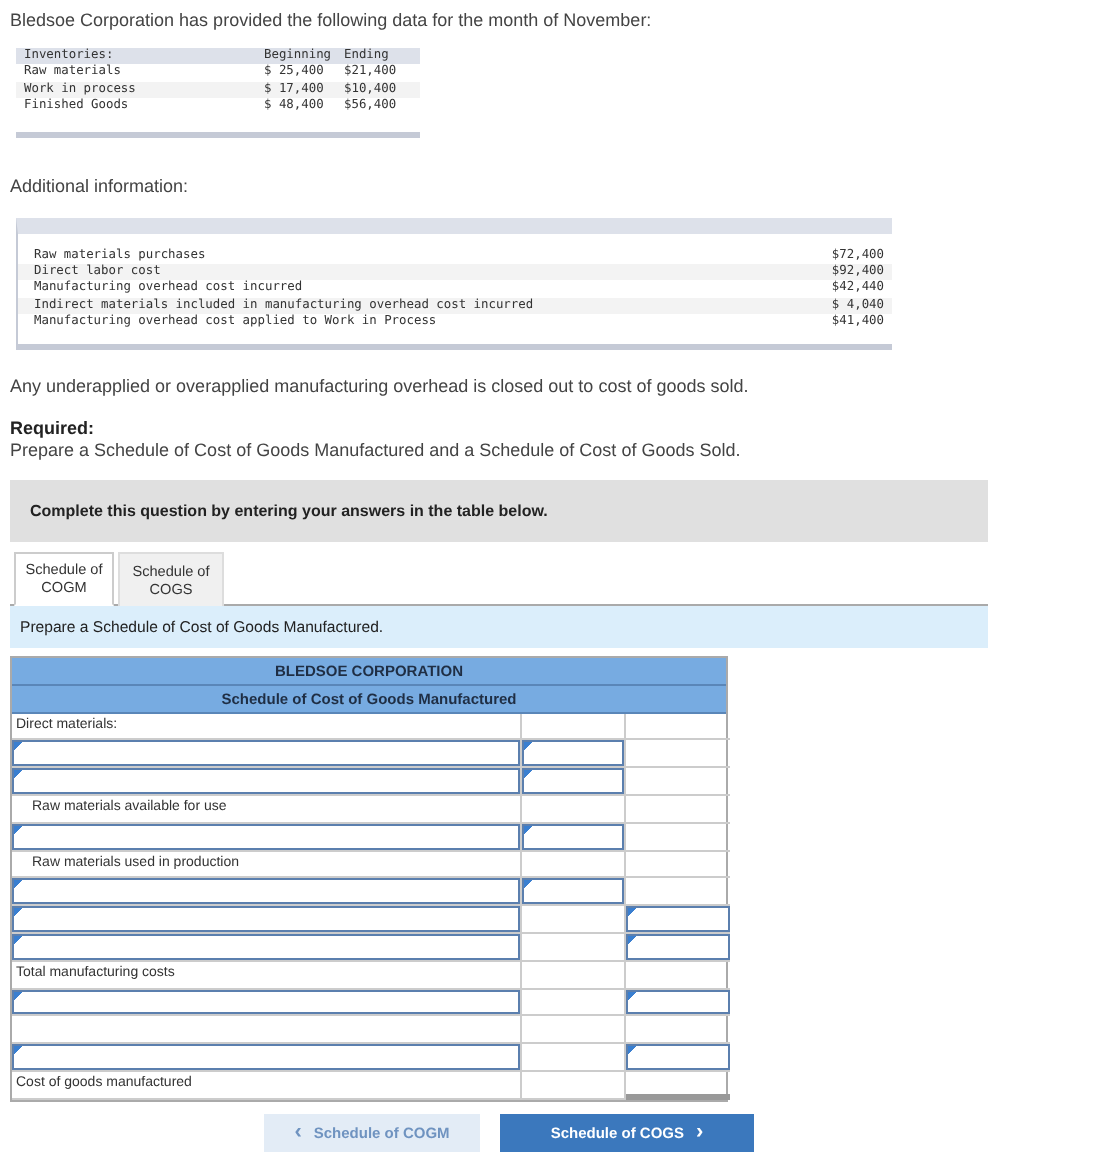  Describe the element at coordinates (53, 427) in the screenshot. I see `required-label: Required:` at that location.